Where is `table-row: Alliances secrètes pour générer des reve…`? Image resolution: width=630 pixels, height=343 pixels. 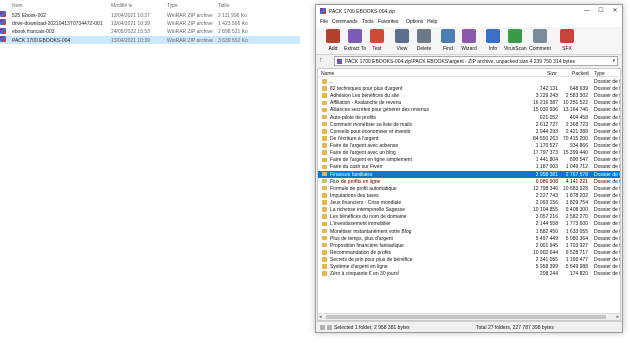
table-row: Alliances secrètes pour générer des reve… is located at coordinates (469, 109).